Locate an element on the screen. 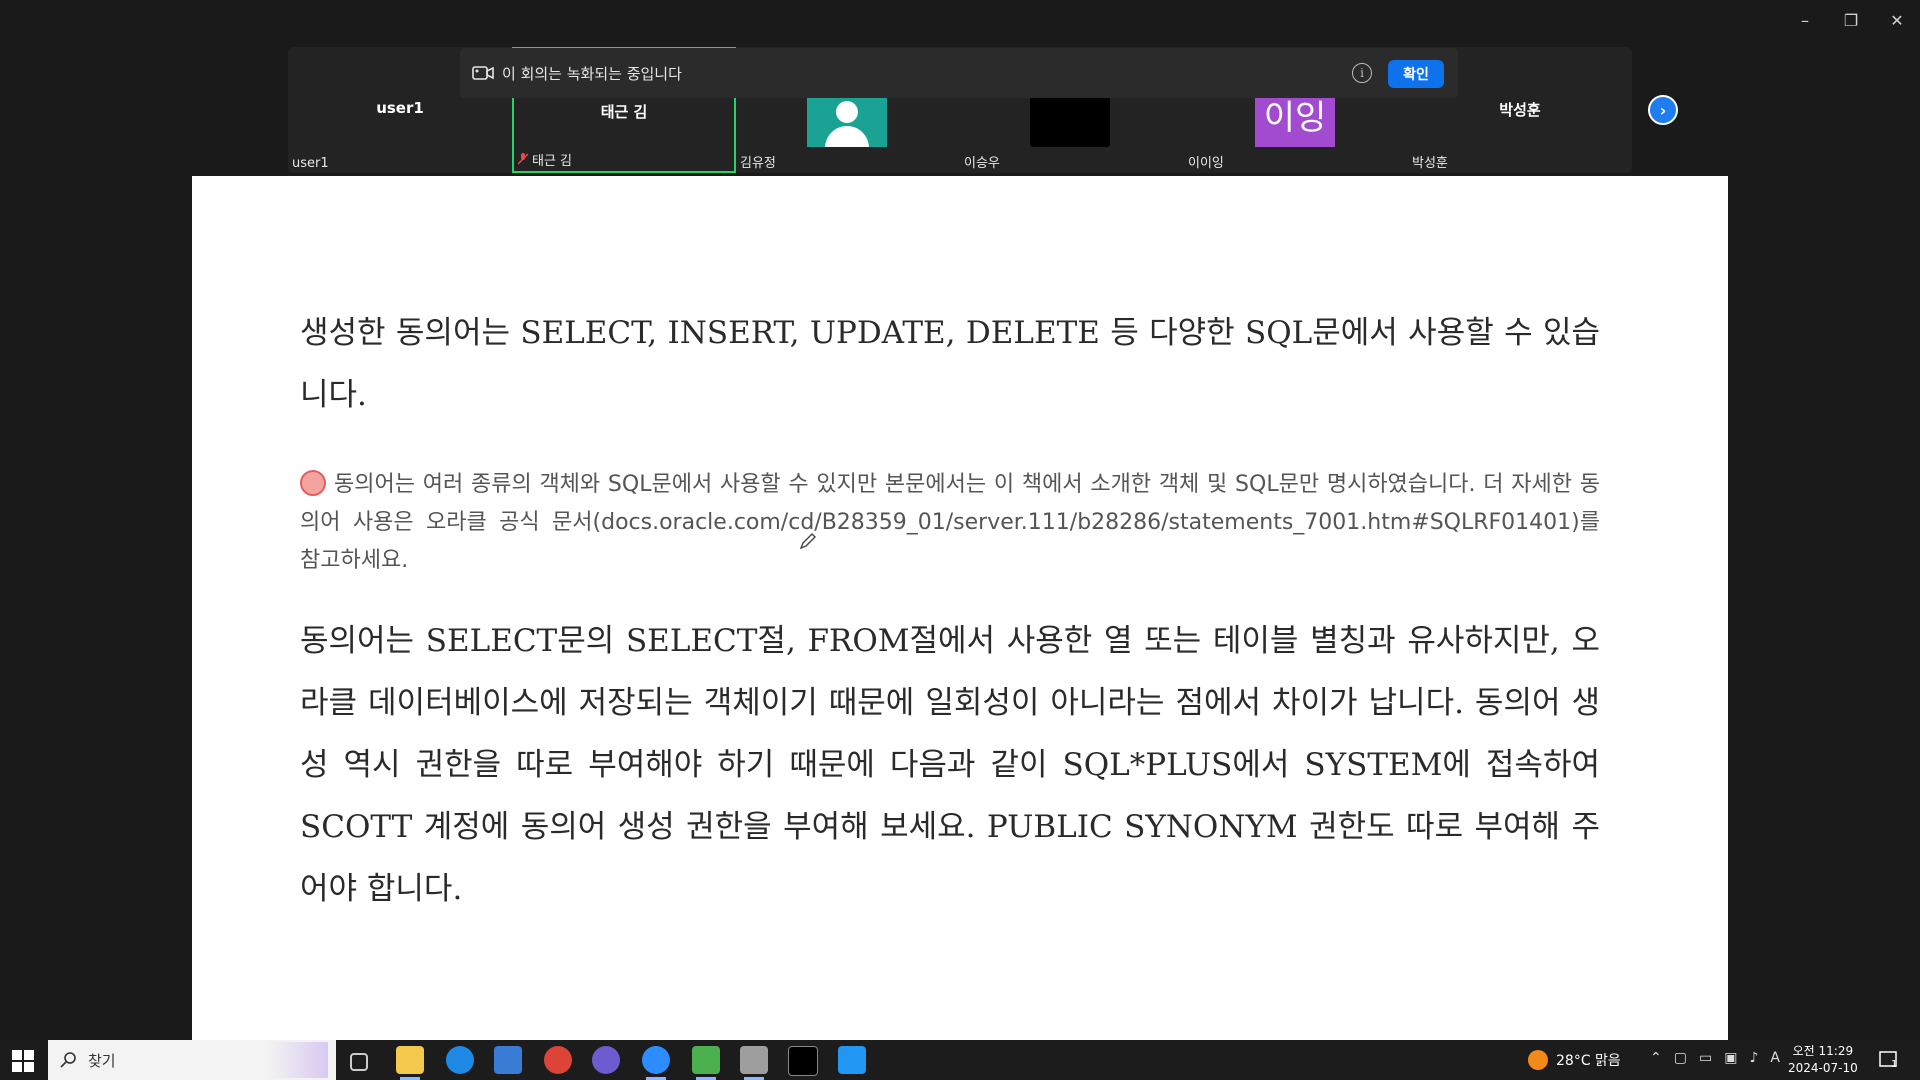  weather-widget: 28°C 맑음 is located at coordinates (1574, 1060).